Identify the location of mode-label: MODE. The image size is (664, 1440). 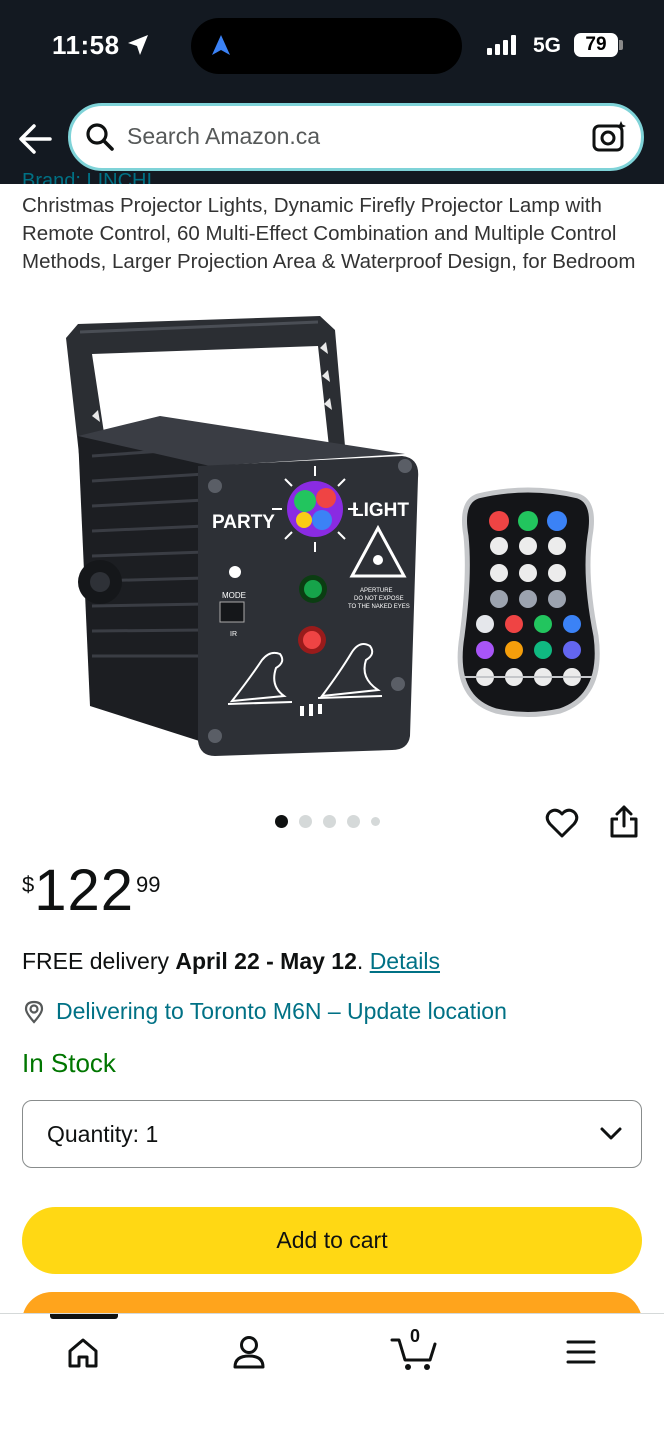
(234, 595).